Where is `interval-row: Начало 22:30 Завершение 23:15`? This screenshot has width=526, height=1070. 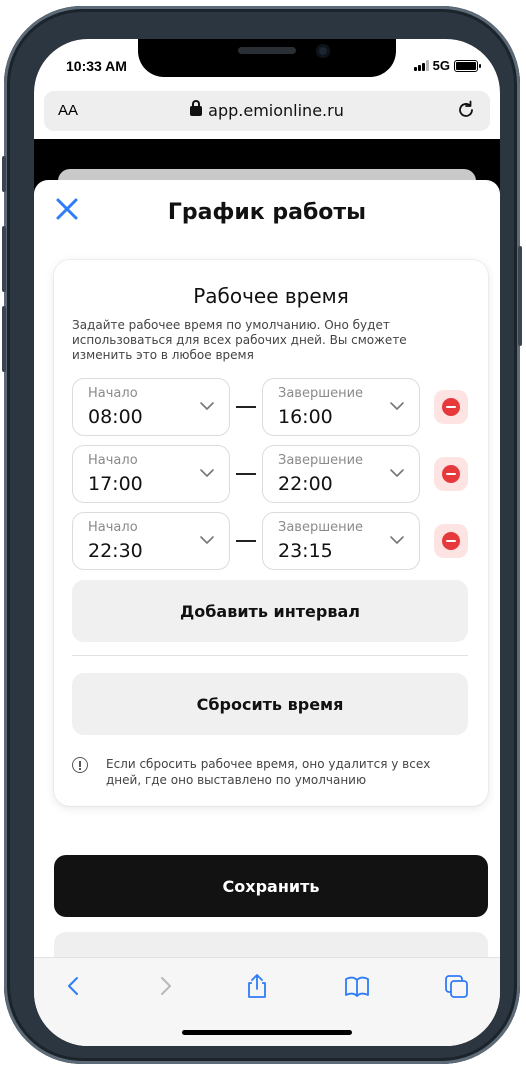 interval-row: Начало 22:30 Завершение 23:15 is located at coordinates (272, 541).